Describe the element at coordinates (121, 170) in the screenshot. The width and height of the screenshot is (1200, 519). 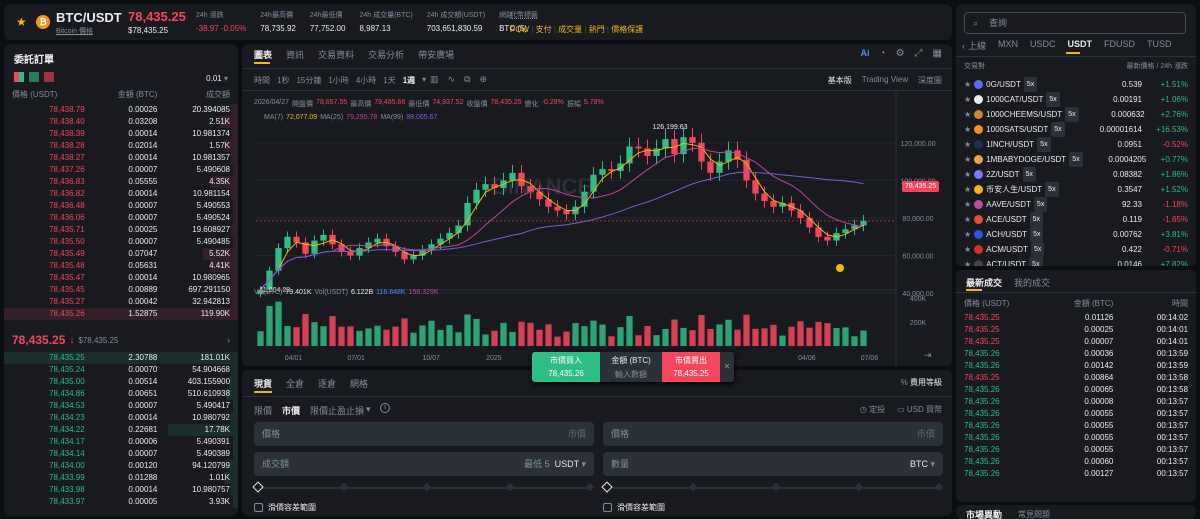
I see `orderbook-row: 78,437.26 0.00007 5.490608` at that location.